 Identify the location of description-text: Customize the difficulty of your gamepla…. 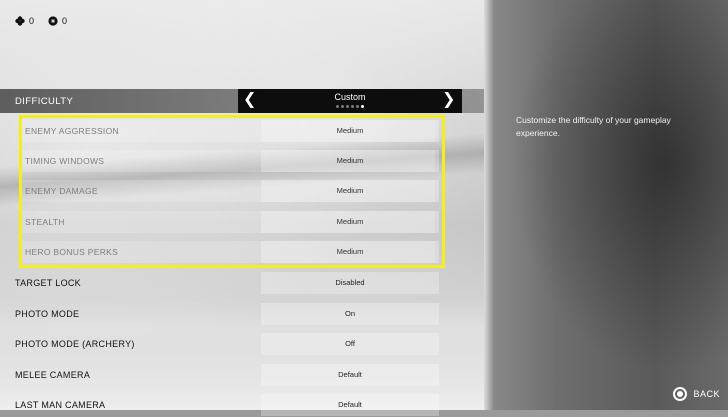
(593, 126).